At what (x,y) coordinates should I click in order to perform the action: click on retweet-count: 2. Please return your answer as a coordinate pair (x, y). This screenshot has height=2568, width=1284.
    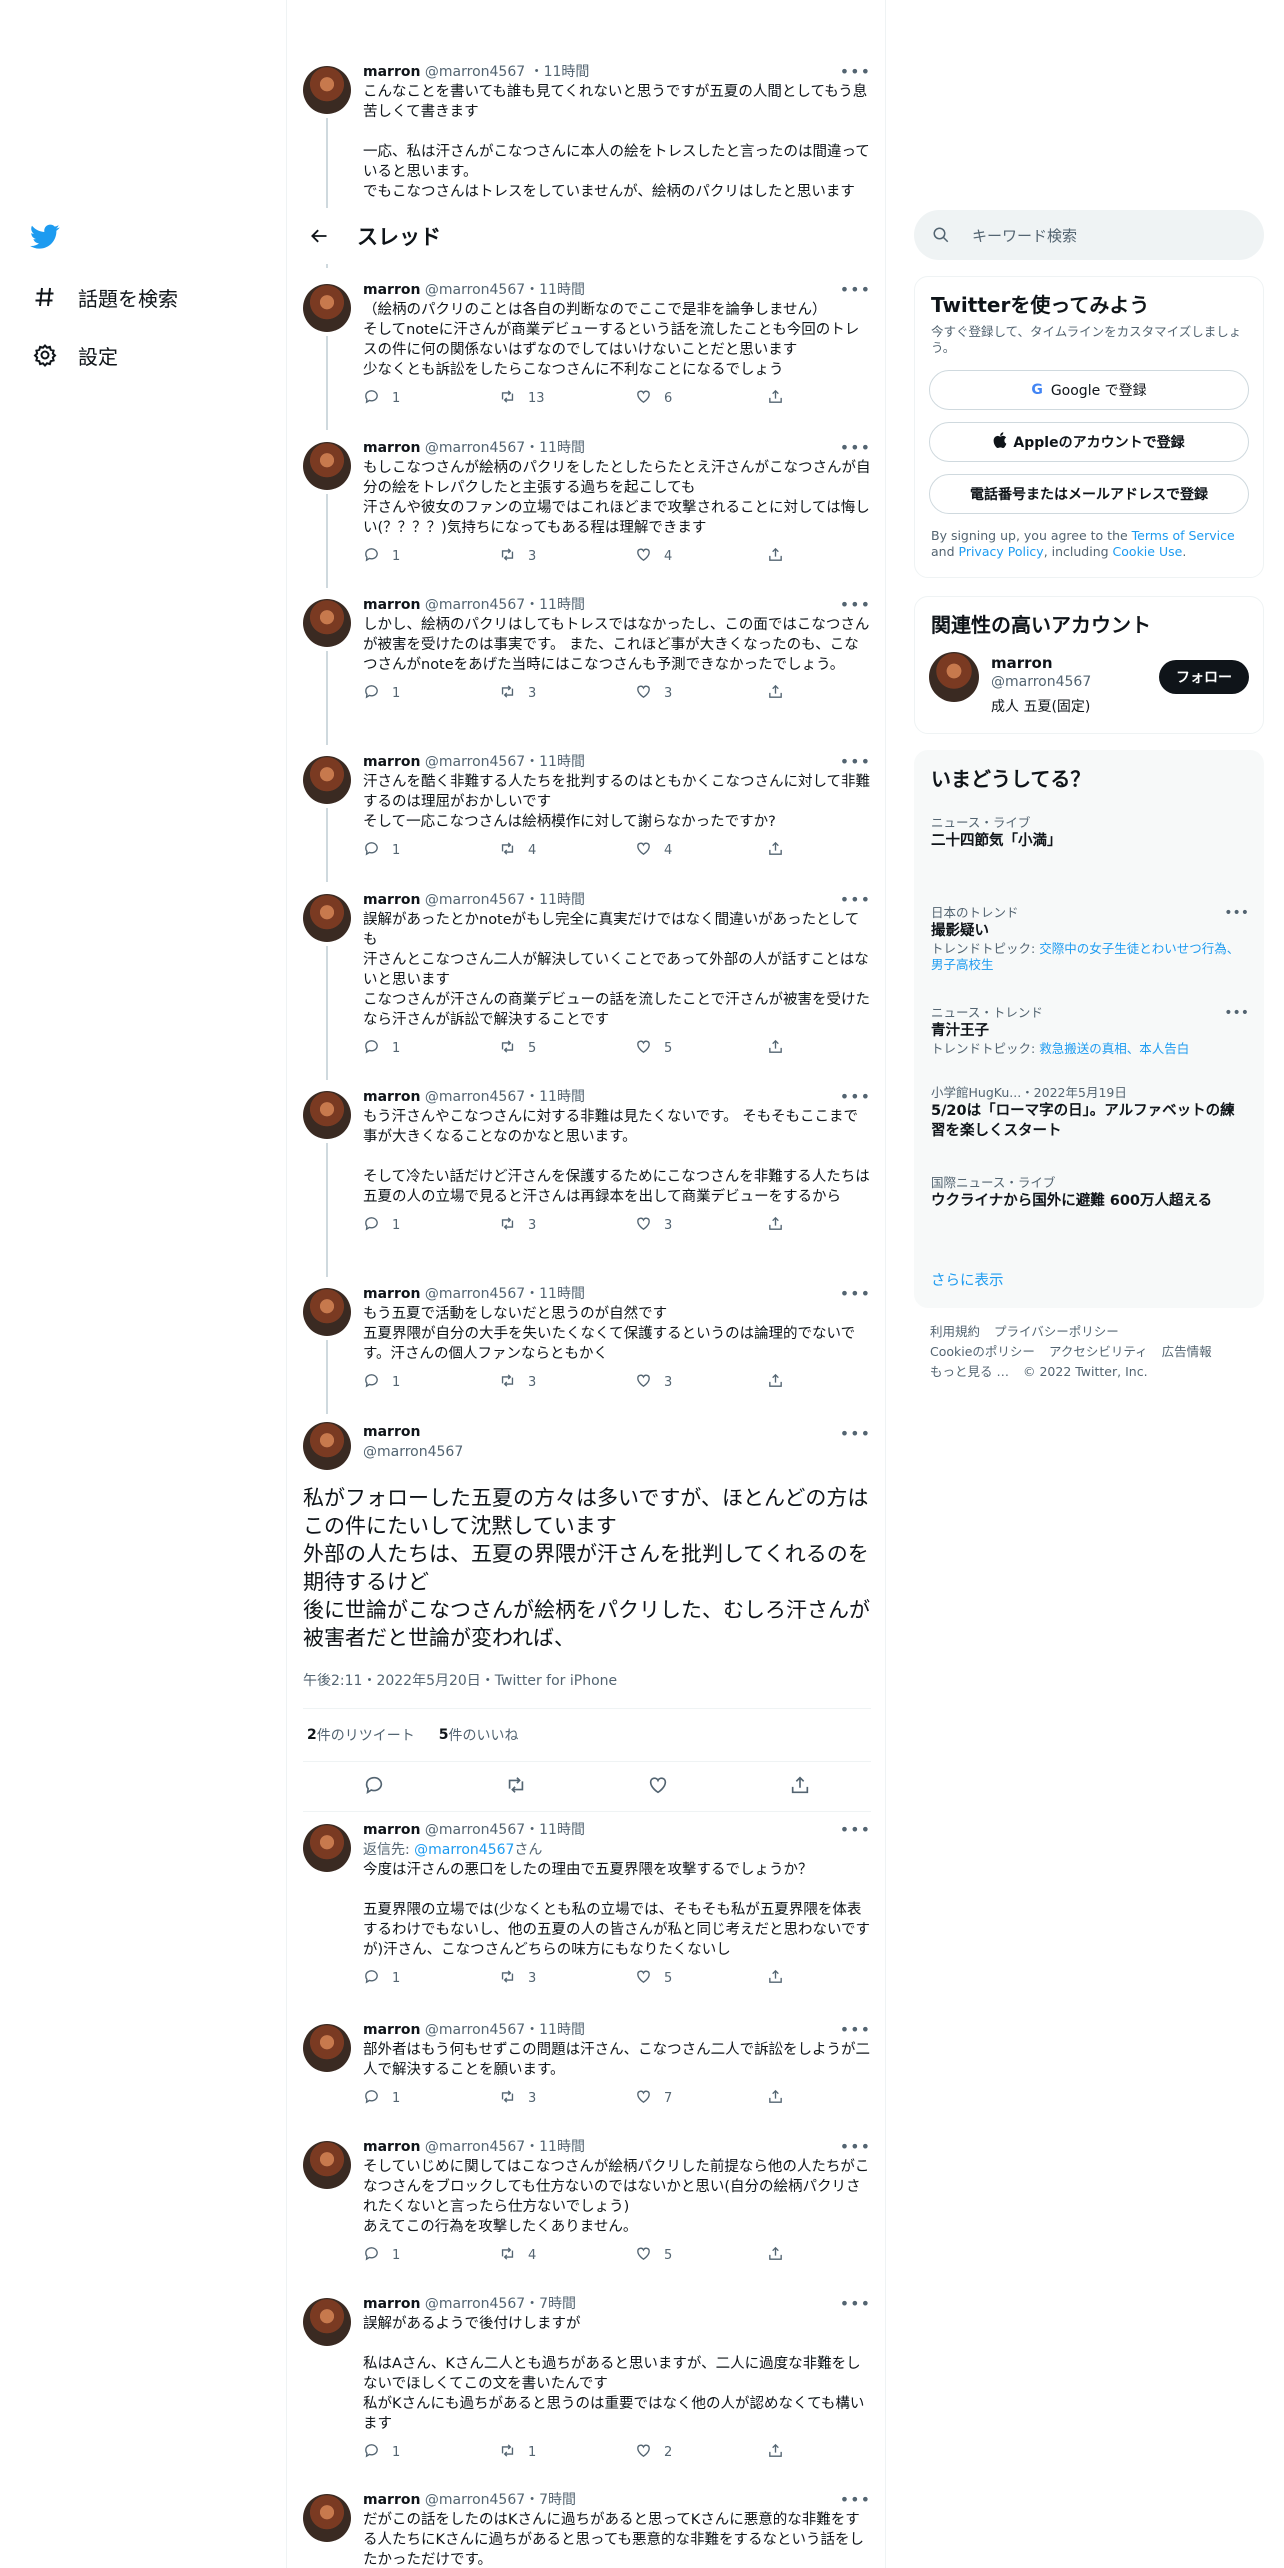
    Looking at the image, I should click on (312, 1735).